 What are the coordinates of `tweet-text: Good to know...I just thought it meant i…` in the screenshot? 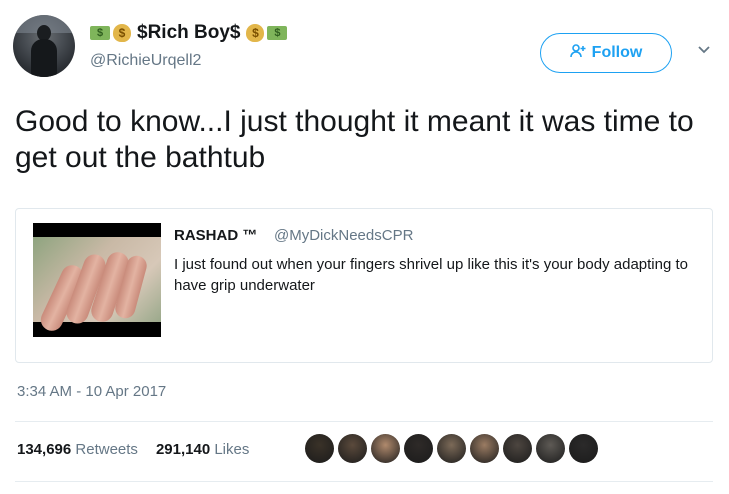 It's located at (354, 139).